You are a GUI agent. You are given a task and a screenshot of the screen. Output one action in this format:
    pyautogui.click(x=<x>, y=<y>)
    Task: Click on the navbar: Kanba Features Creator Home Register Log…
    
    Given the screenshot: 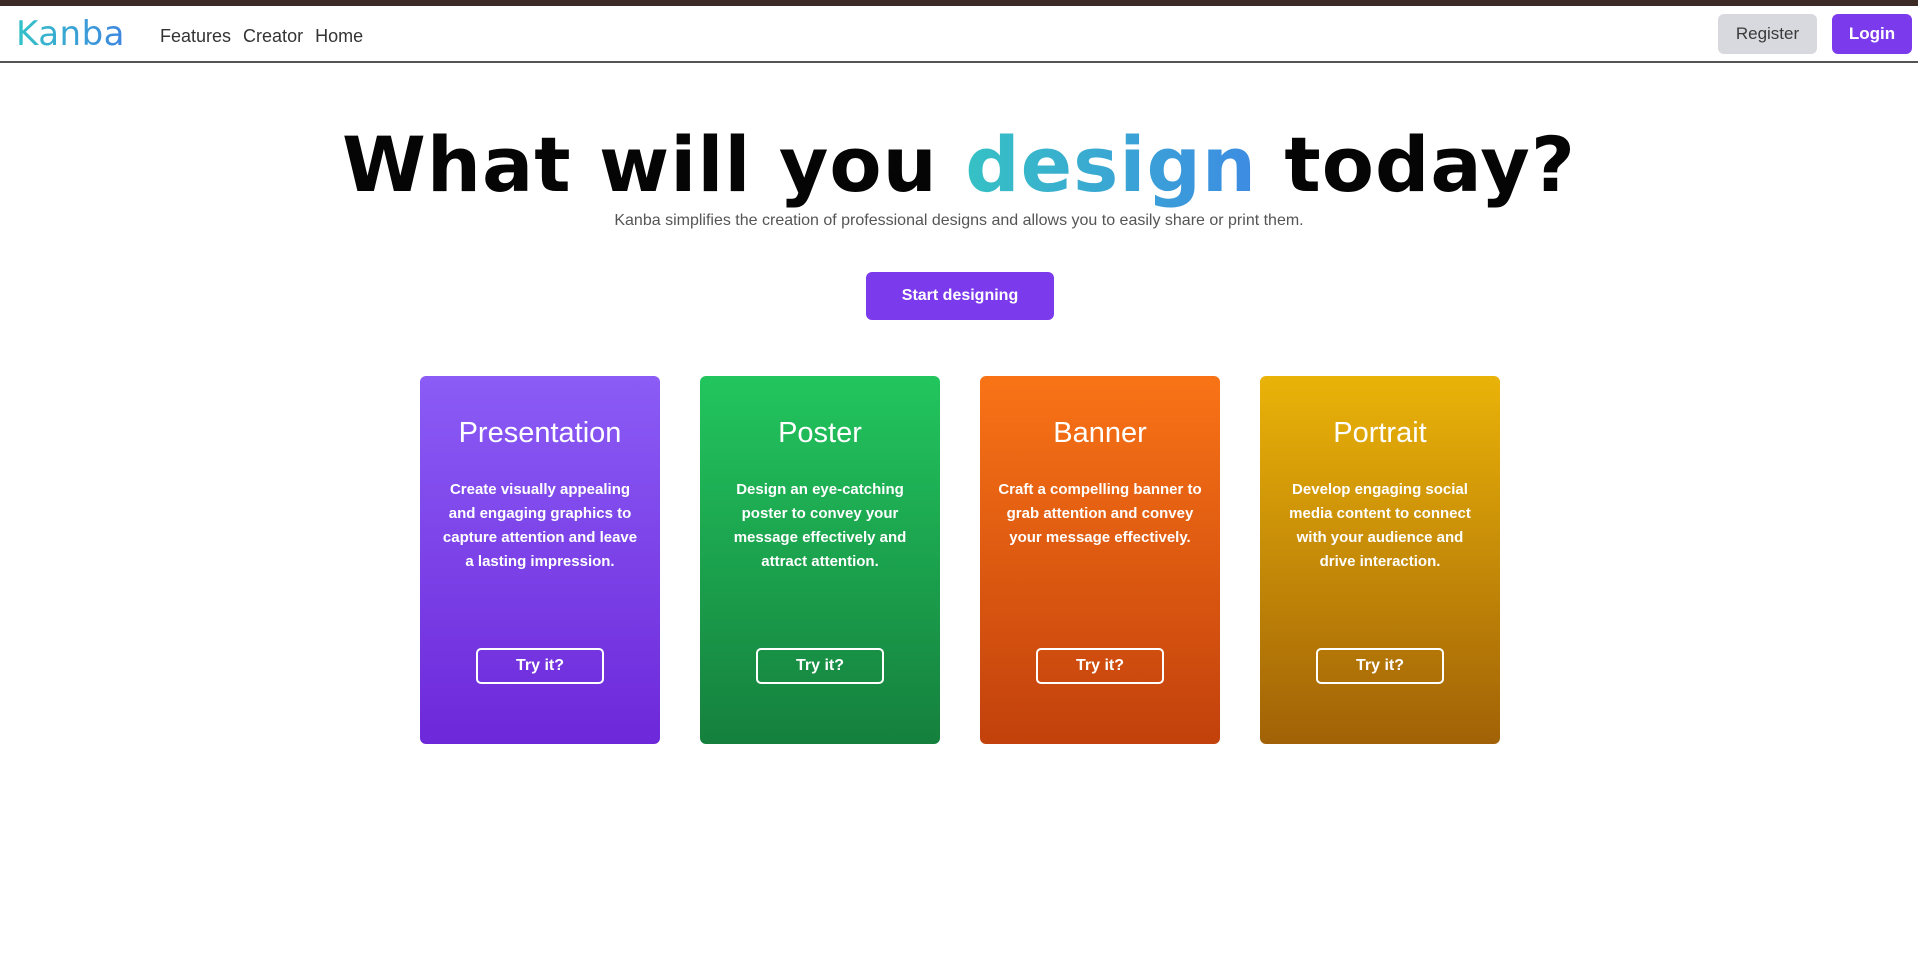 What is the action you would take?
    pyautogui.click(x=959, y=34)
    